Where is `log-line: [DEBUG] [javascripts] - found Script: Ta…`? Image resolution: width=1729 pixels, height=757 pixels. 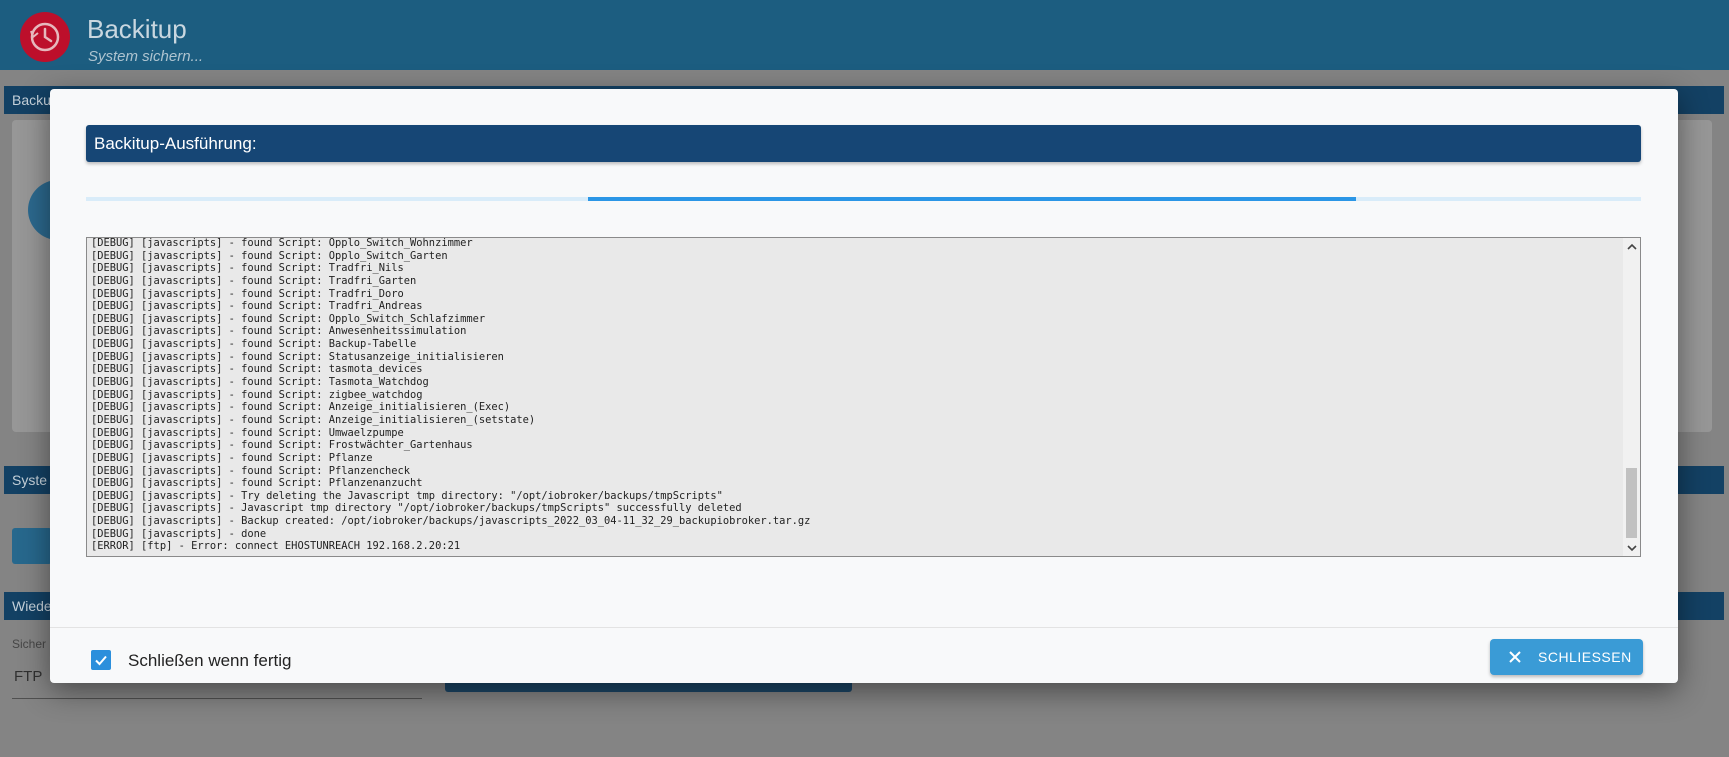
log-line: [DEBUG] [javascripts] - found Script: Ta… is located at coordinates (260, 382).